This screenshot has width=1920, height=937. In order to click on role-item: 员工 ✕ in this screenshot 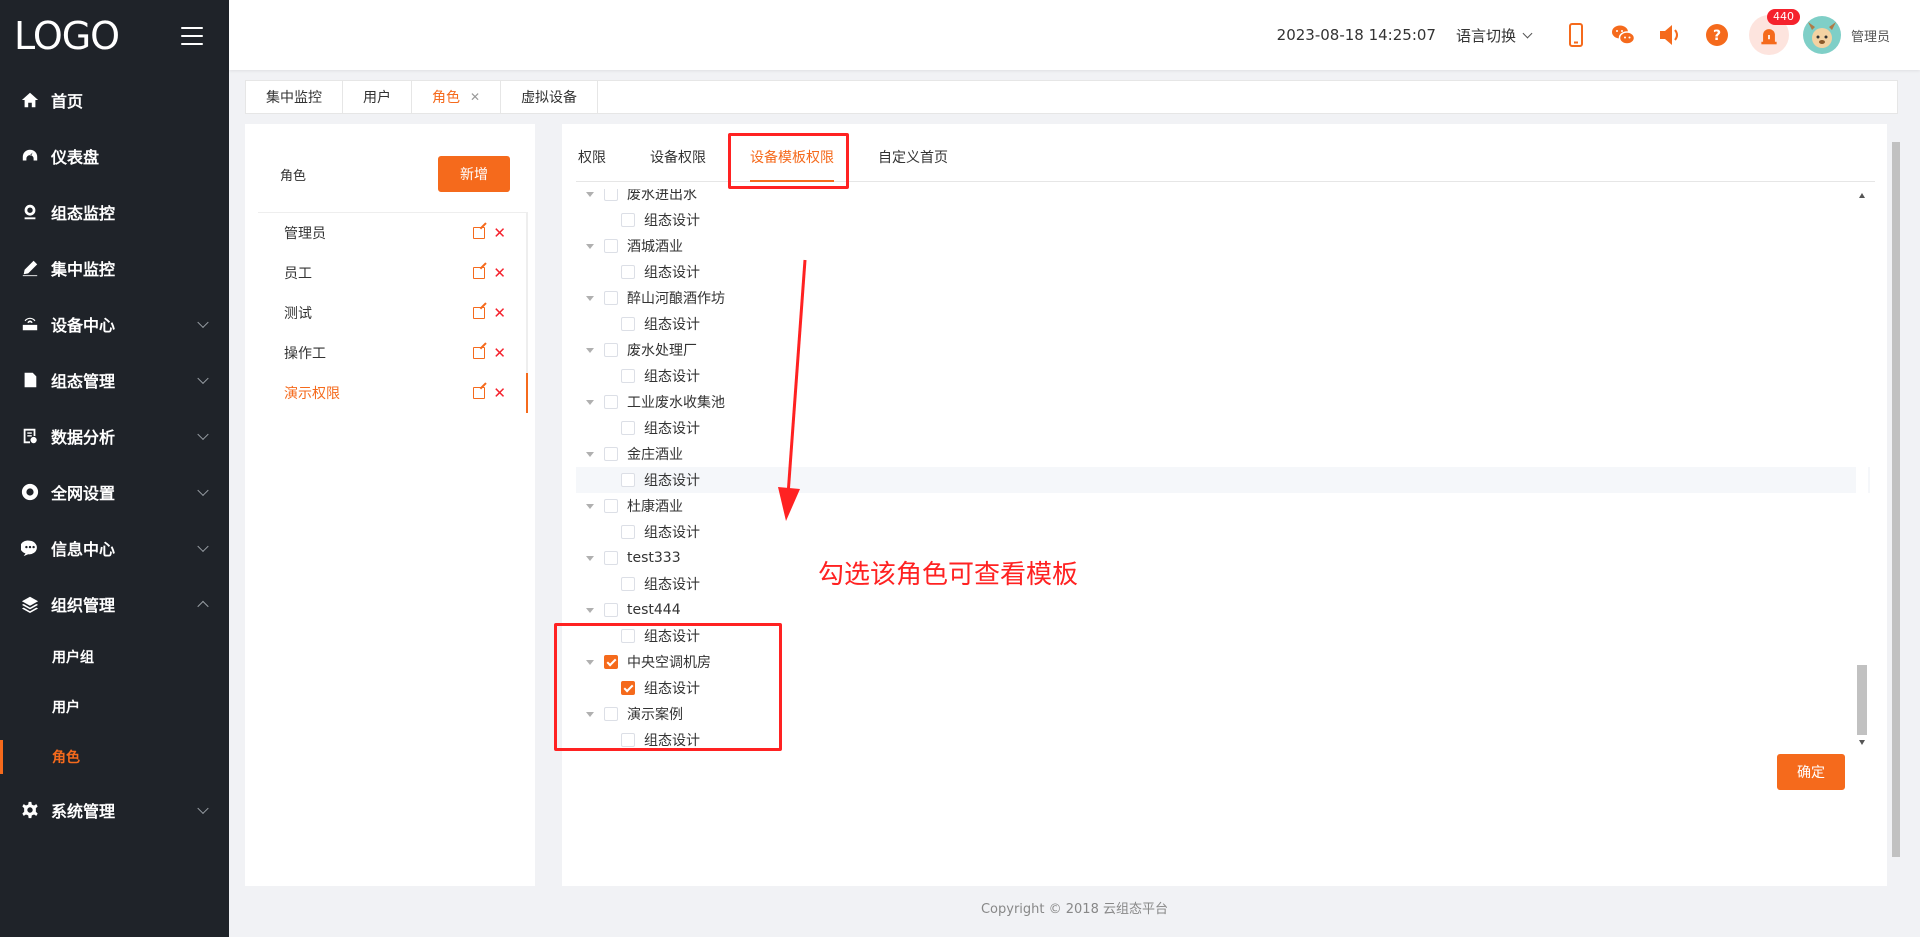, I will do `click(393, 273)`.